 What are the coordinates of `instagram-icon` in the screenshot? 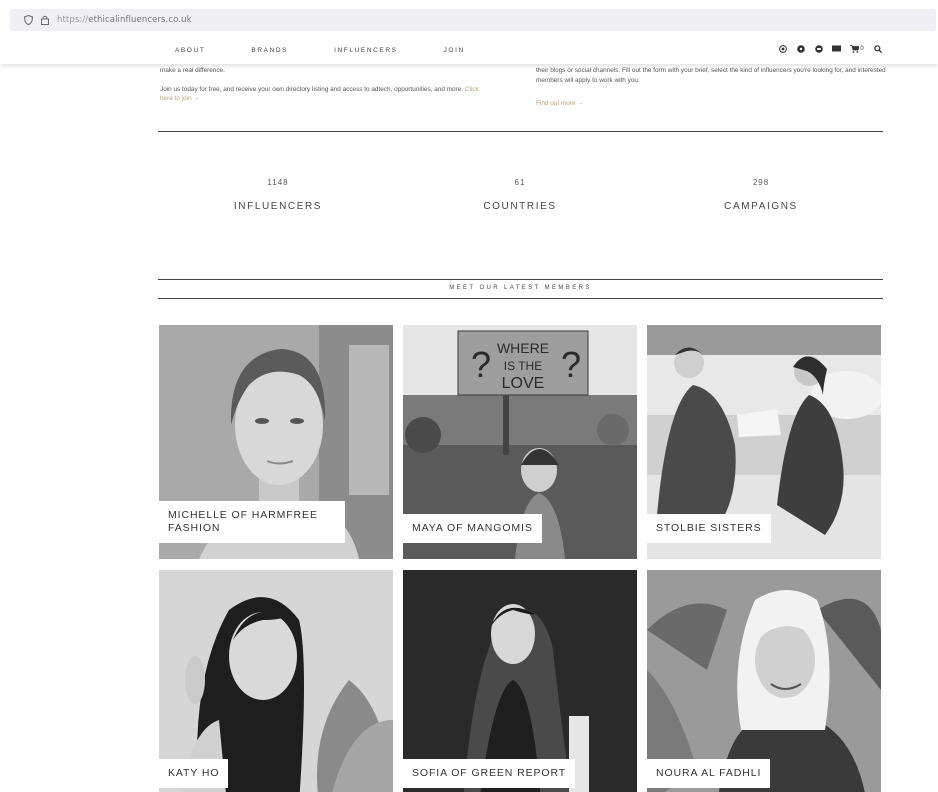 It's located at (782, 48).